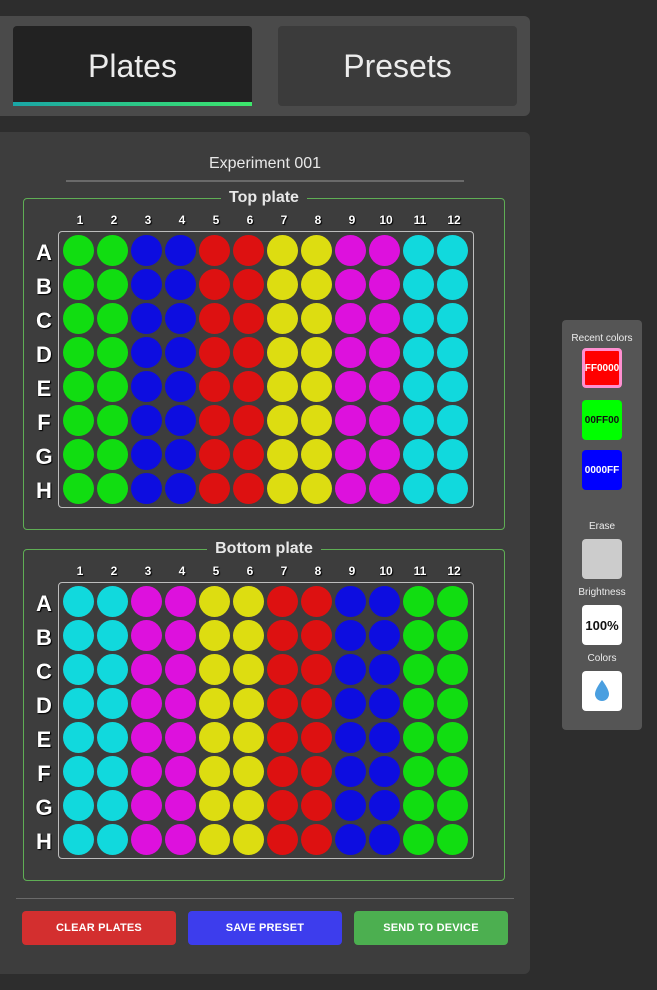  I want to click on brightness-button: 100%, so click(602, 625).